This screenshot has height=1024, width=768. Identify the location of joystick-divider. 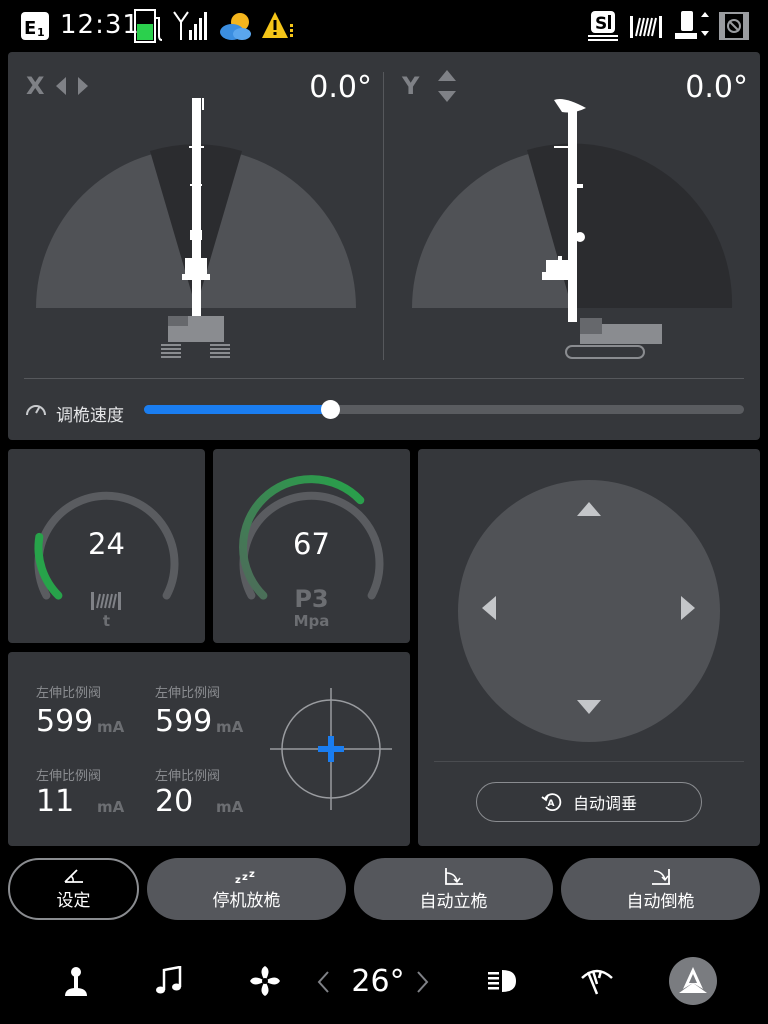
(589, 761).